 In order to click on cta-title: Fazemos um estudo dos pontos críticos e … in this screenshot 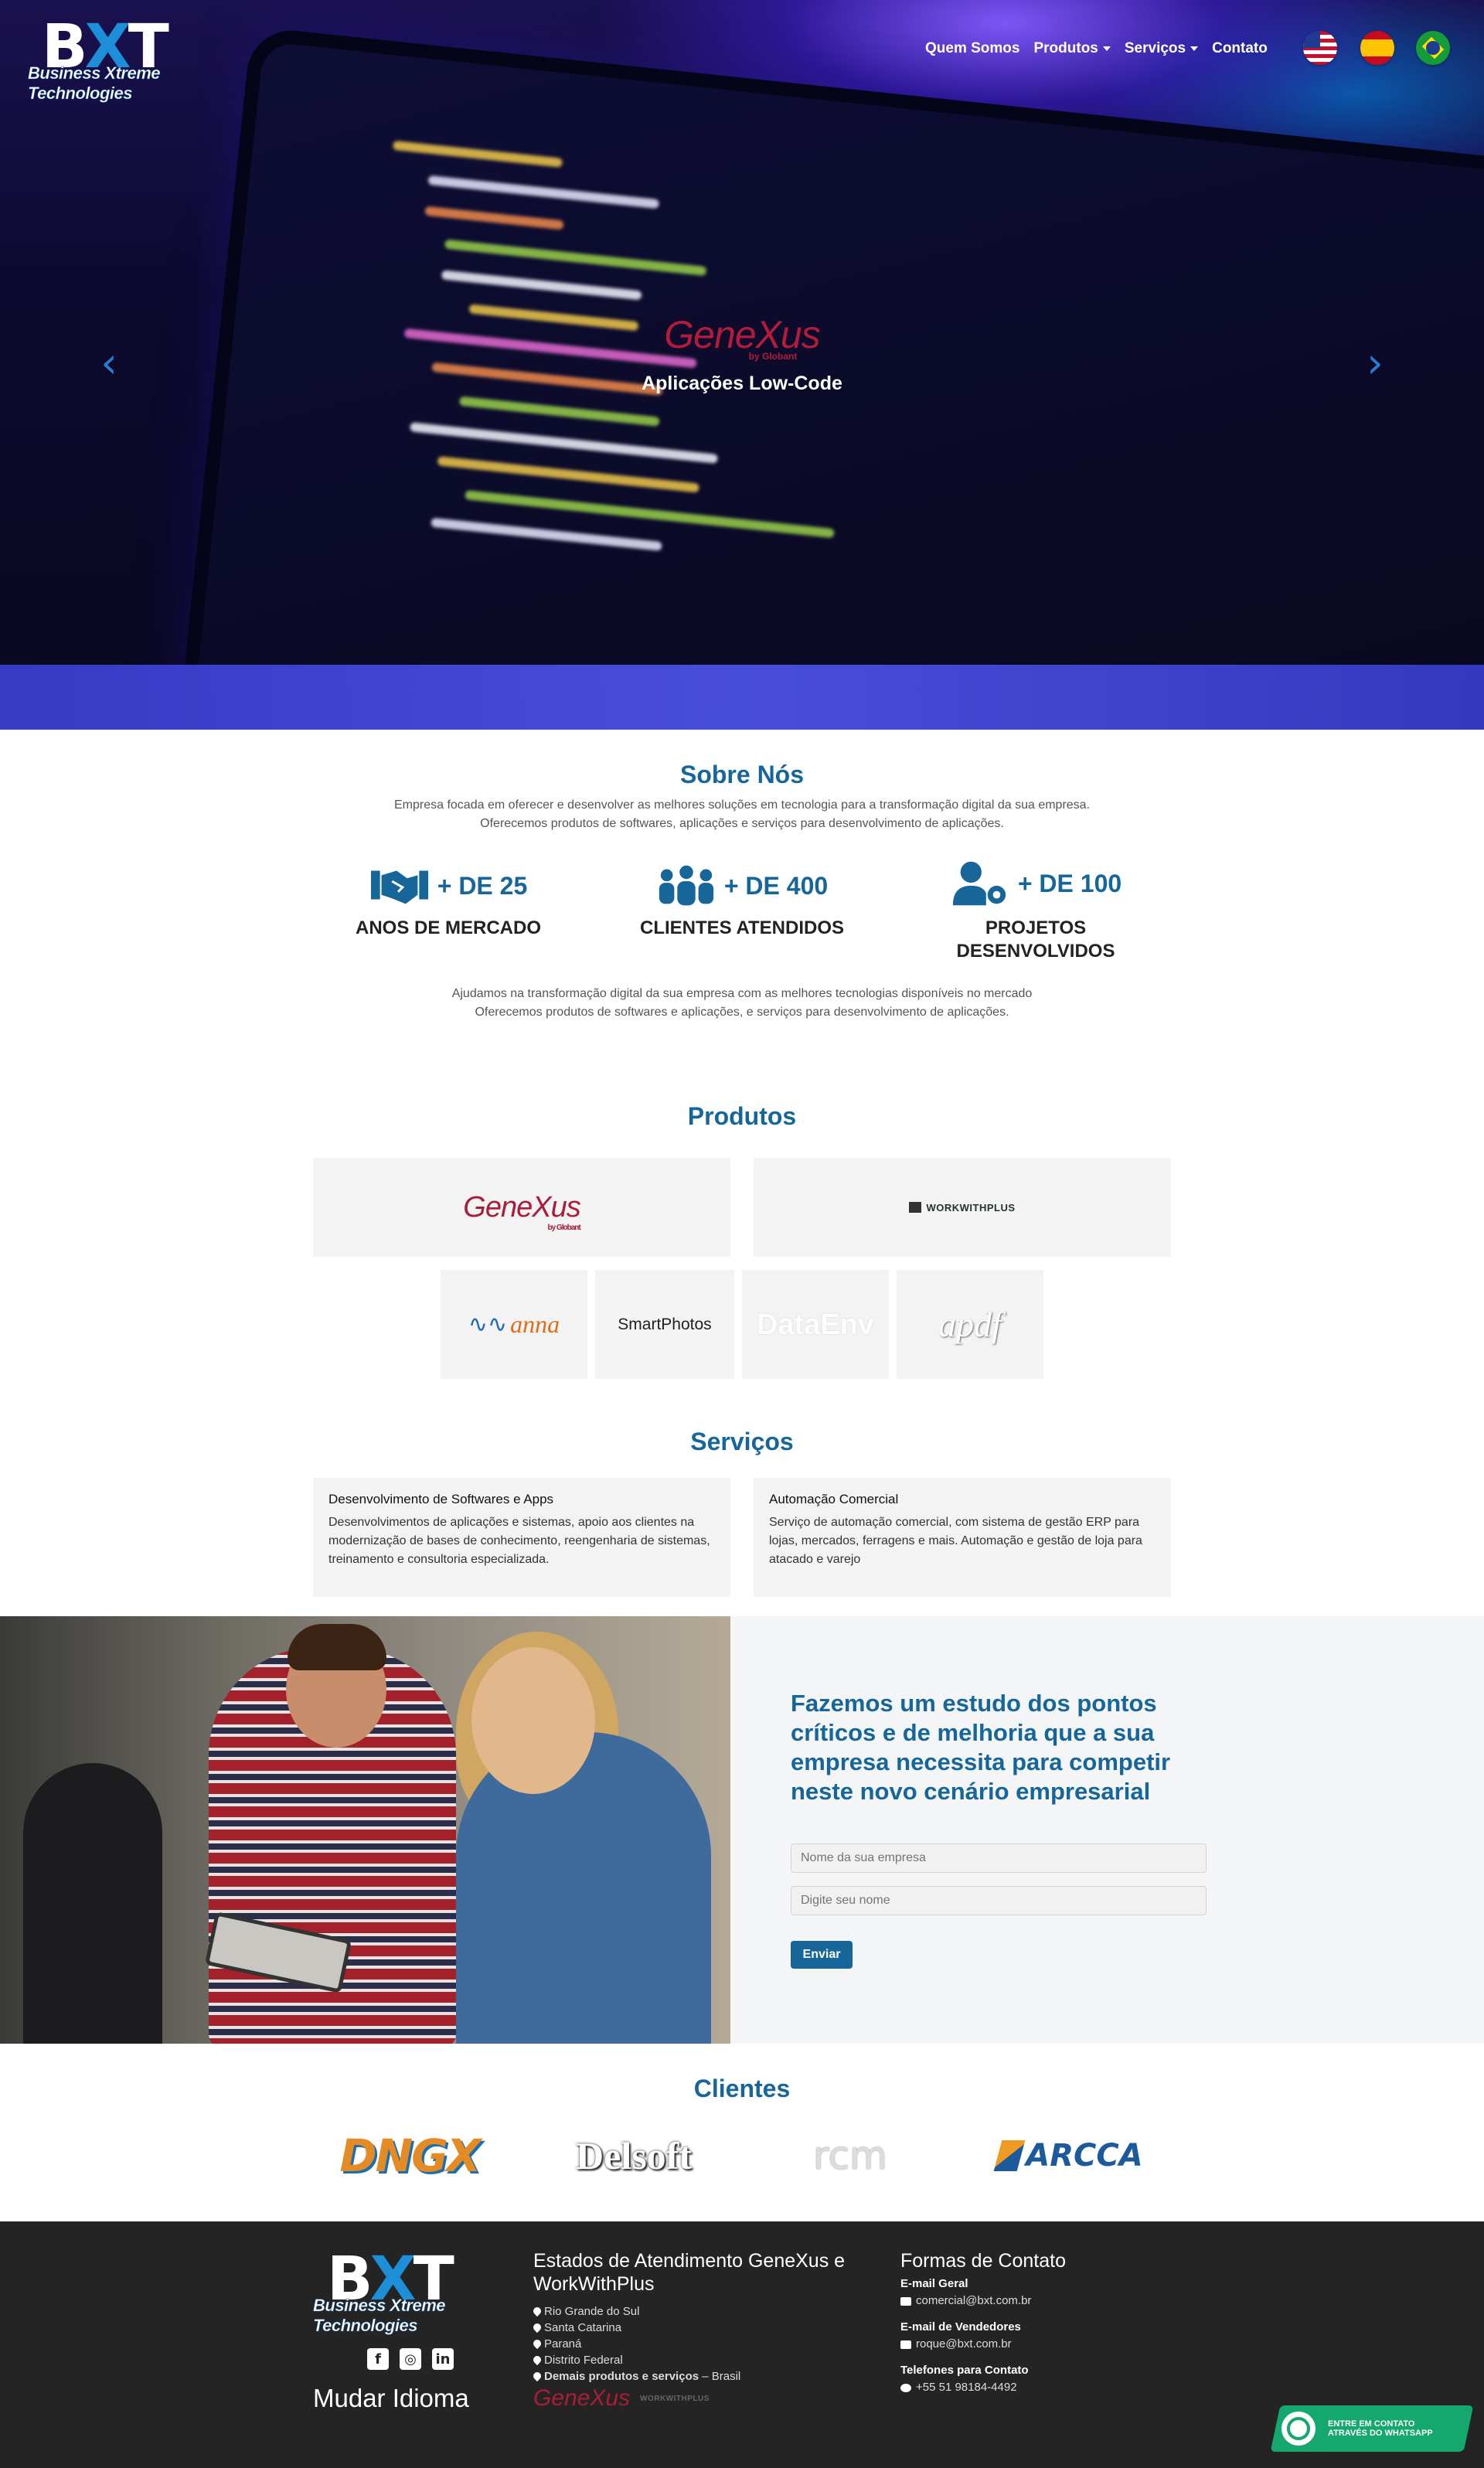, I will do `click(981, 1747)`.